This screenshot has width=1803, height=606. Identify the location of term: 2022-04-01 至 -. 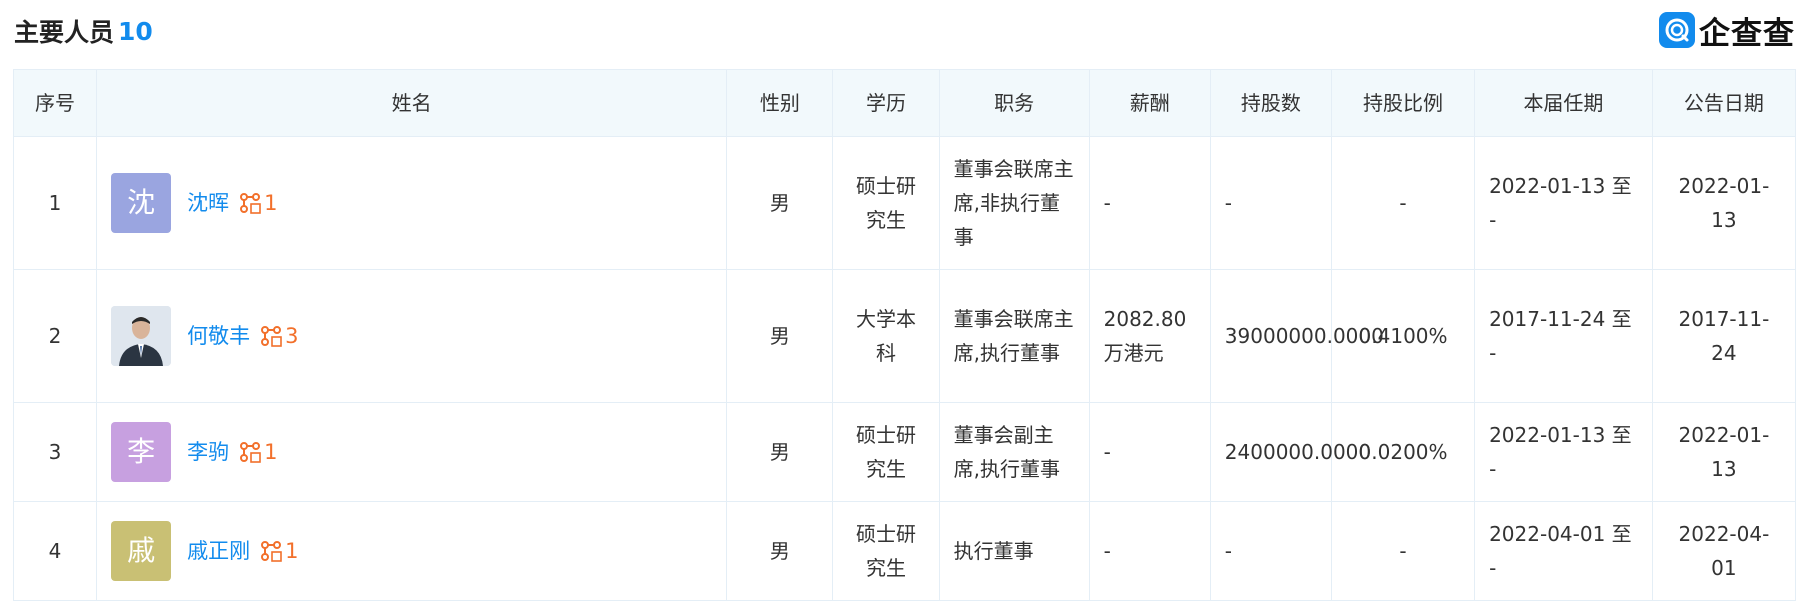
(1563, 551).